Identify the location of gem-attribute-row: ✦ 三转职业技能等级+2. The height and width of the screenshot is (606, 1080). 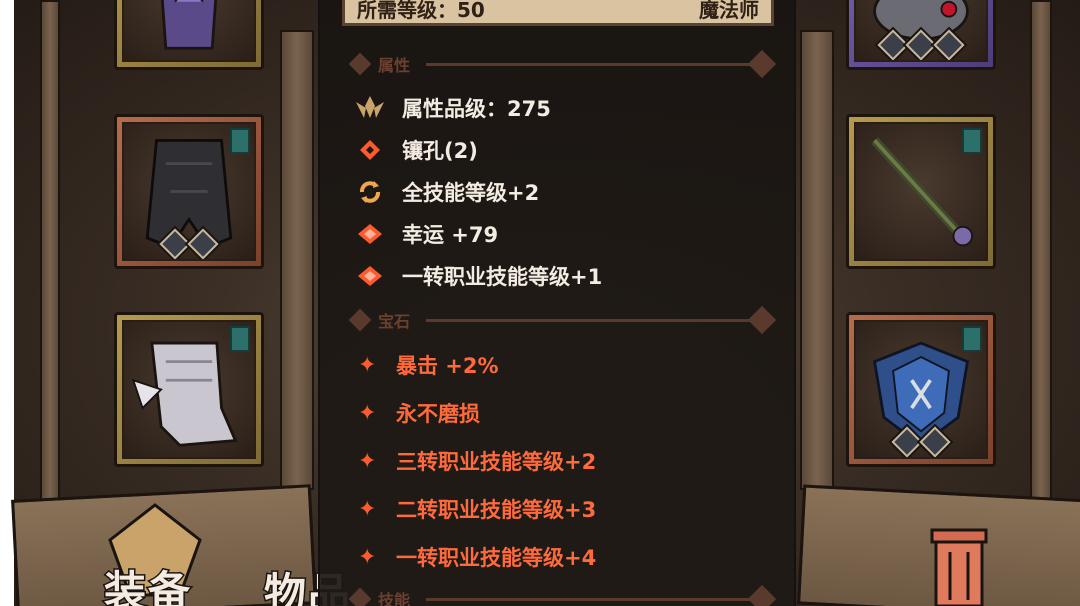
(477, 461).